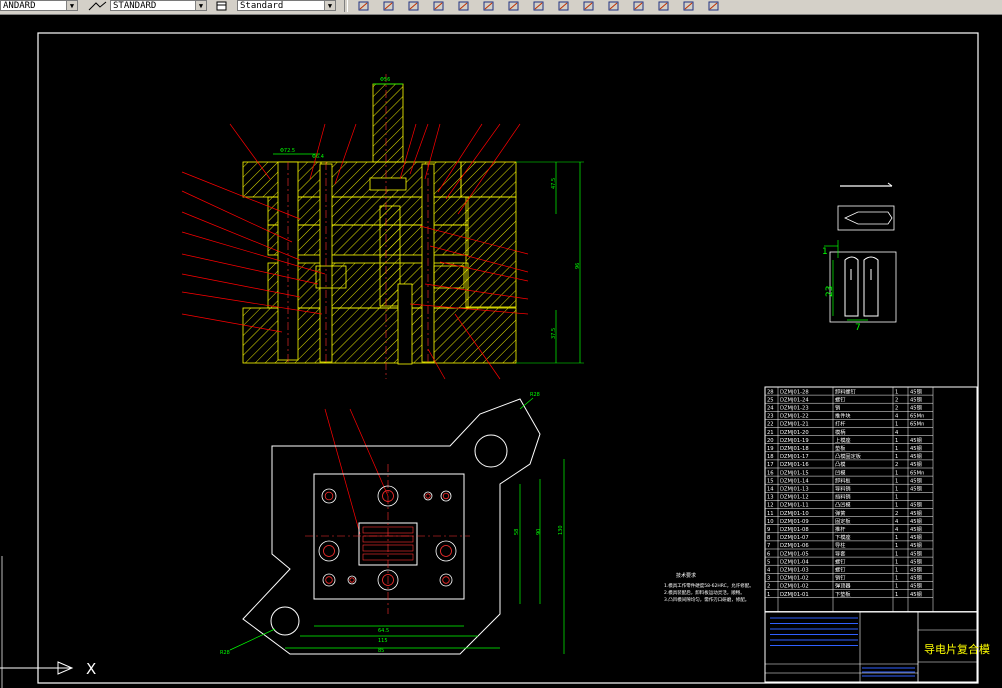  Describe the element at coordinates (221, 6) in the screenshot. I see `table-style-icon` at that location.